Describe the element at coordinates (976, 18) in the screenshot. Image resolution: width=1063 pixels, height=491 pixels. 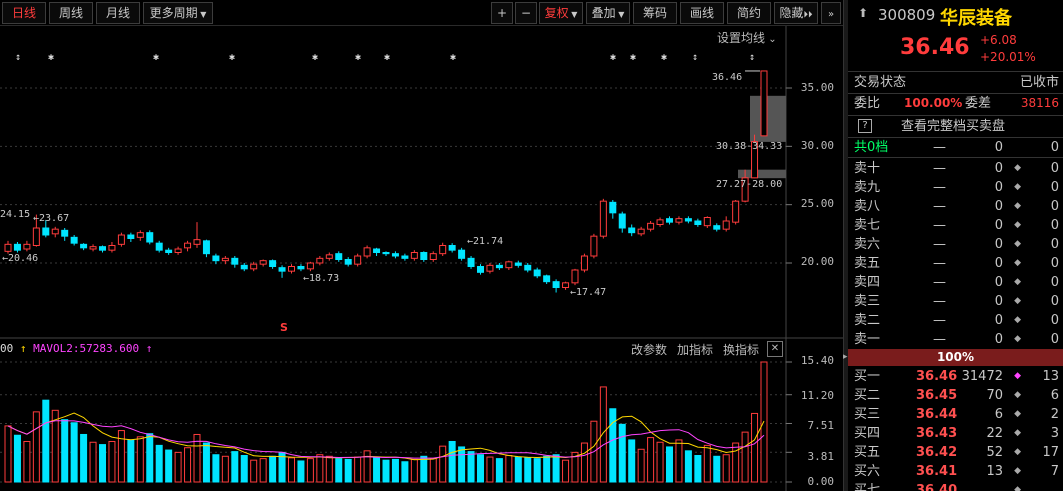
I see `stock-name: 华辰装备` at that location.